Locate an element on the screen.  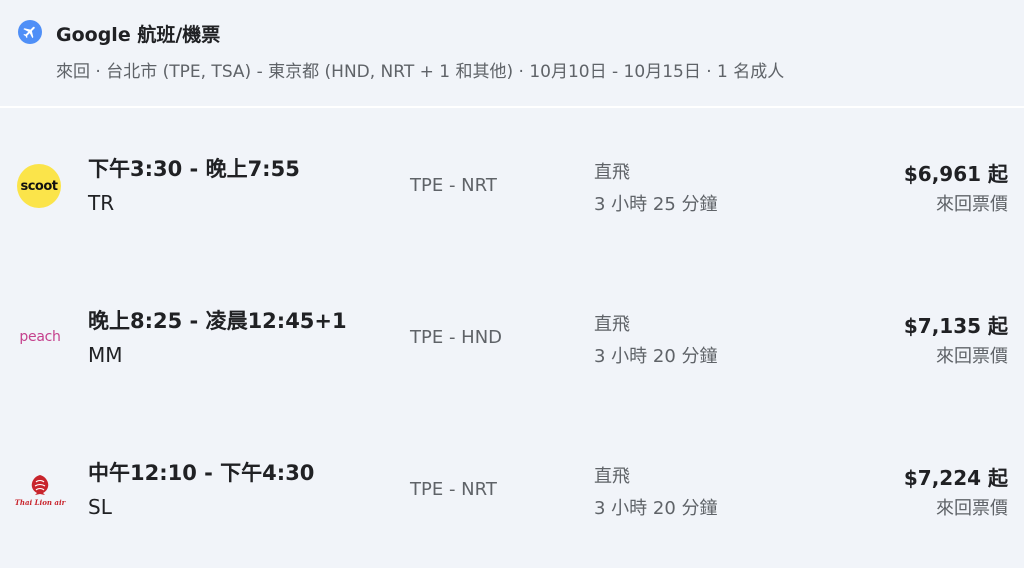
page-title: Google 航班/機票 is located at coordinates (138, 35).